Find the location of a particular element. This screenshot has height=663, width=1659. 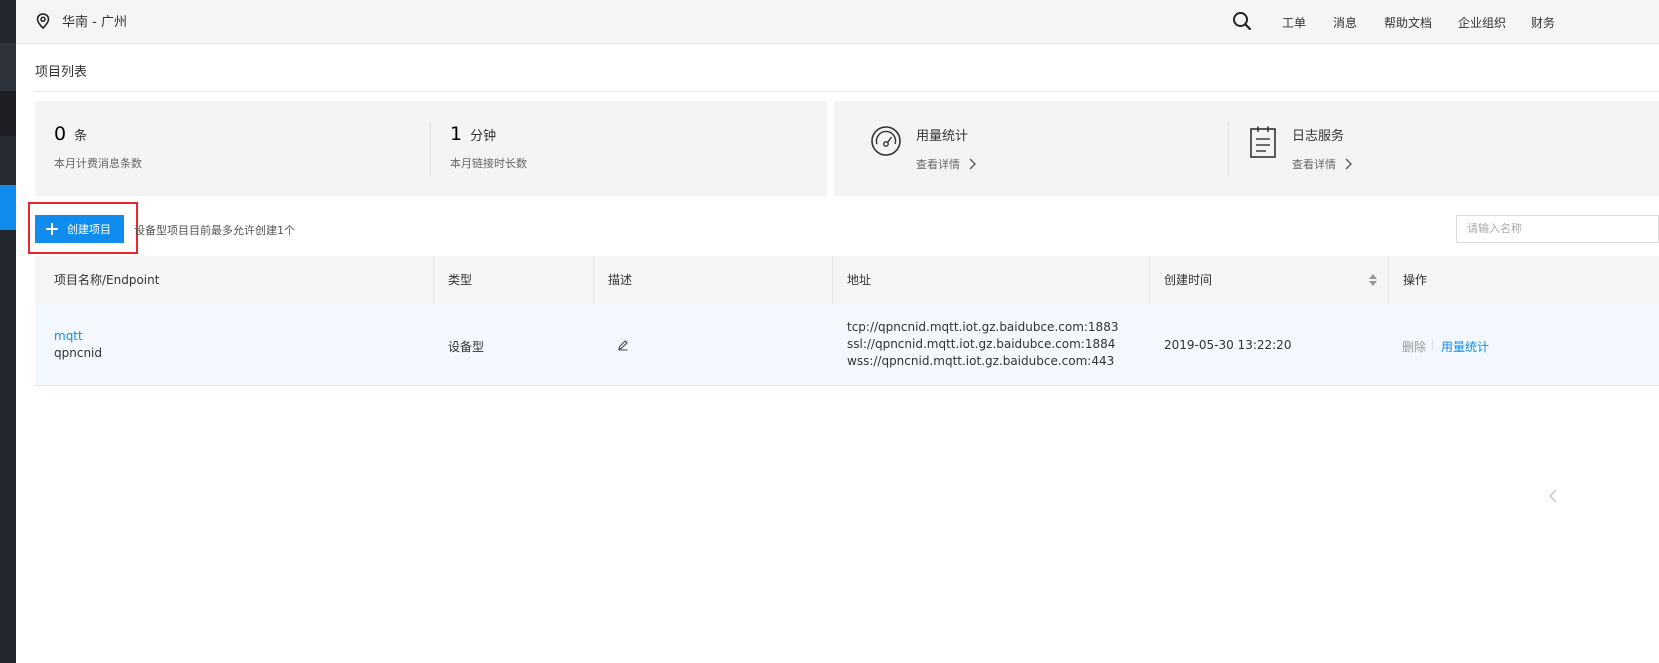

nav-help-docs: 帮助文档 is located at coordinates (1408, 22).